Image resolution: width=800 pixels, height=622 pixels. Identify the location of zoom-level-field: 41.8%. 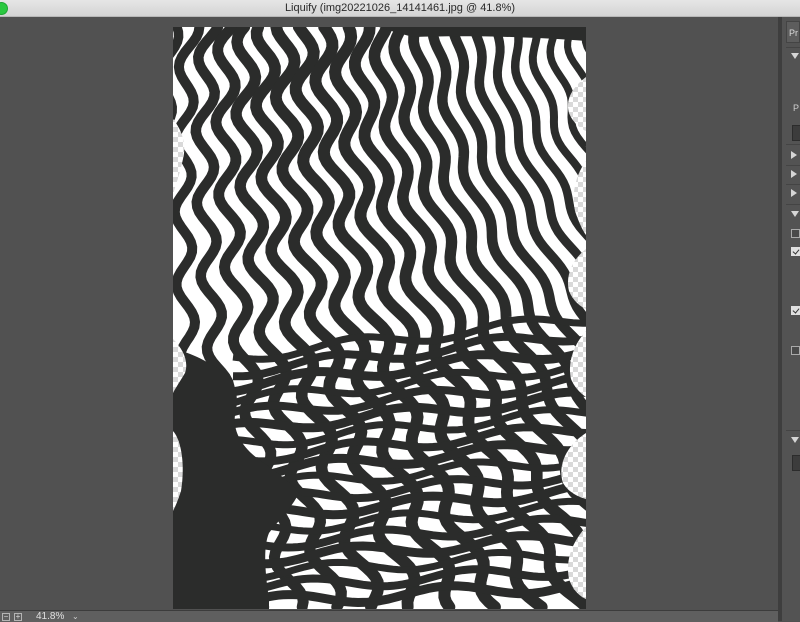
(50, 616).